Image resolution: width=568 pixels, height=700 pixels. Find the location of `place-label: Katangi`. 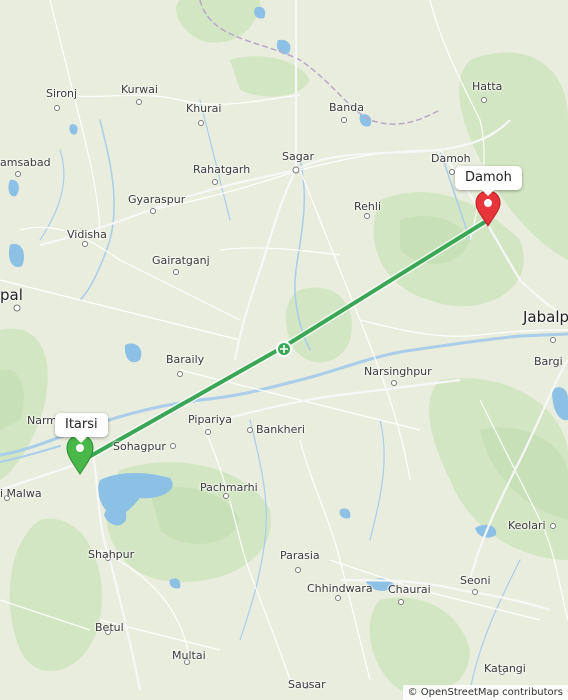

place-label: Katangi is located at coordinates (505, 668).